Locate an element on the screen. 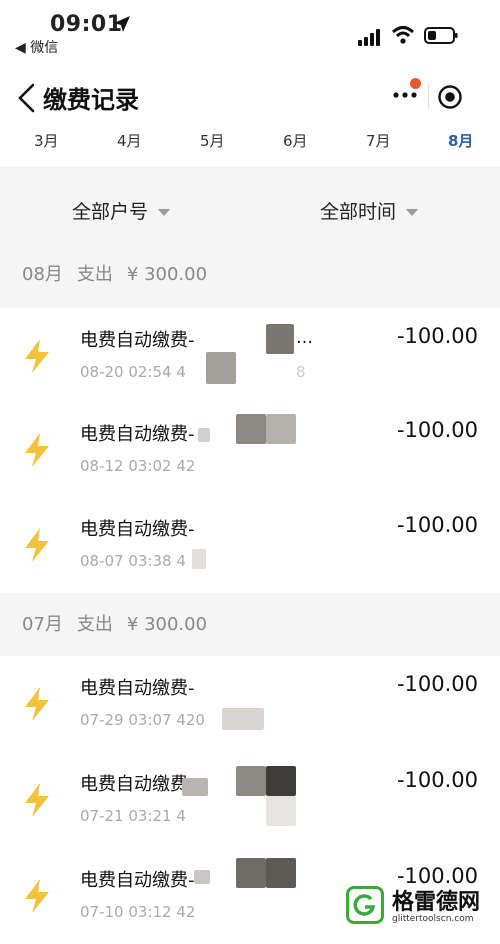 The width and height of the screenshot is (500, 944). location-arrow-icon is located at coordinates (122, 24).